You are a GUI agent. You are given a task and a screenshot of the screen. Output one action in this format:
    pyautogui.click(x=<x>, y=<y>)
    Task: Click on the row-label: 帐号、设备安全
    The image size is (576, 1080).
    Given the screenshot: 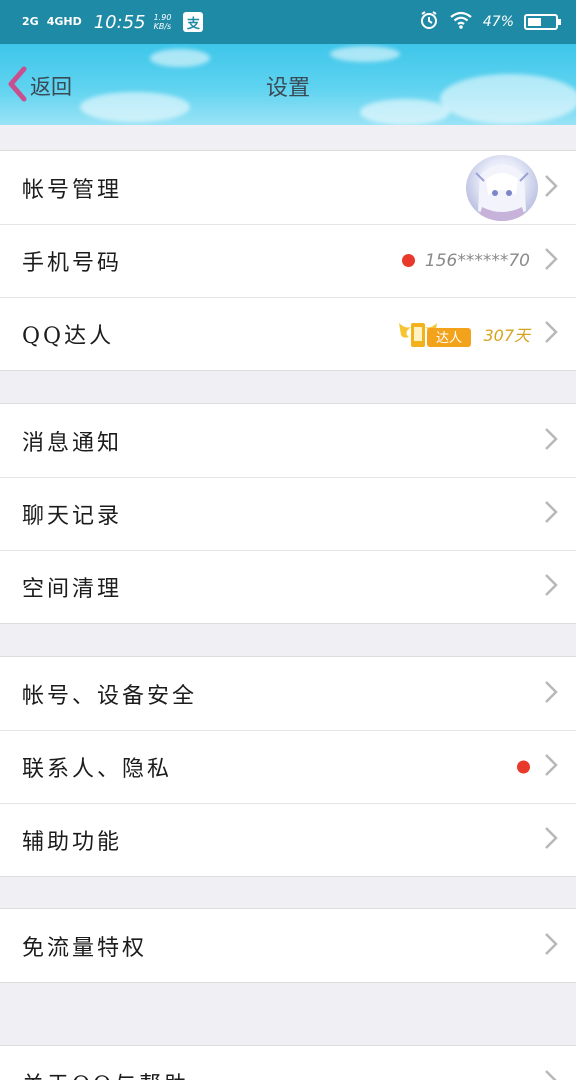 What is the action you would take?
    pyautogui.click(x=110, y=696)
    